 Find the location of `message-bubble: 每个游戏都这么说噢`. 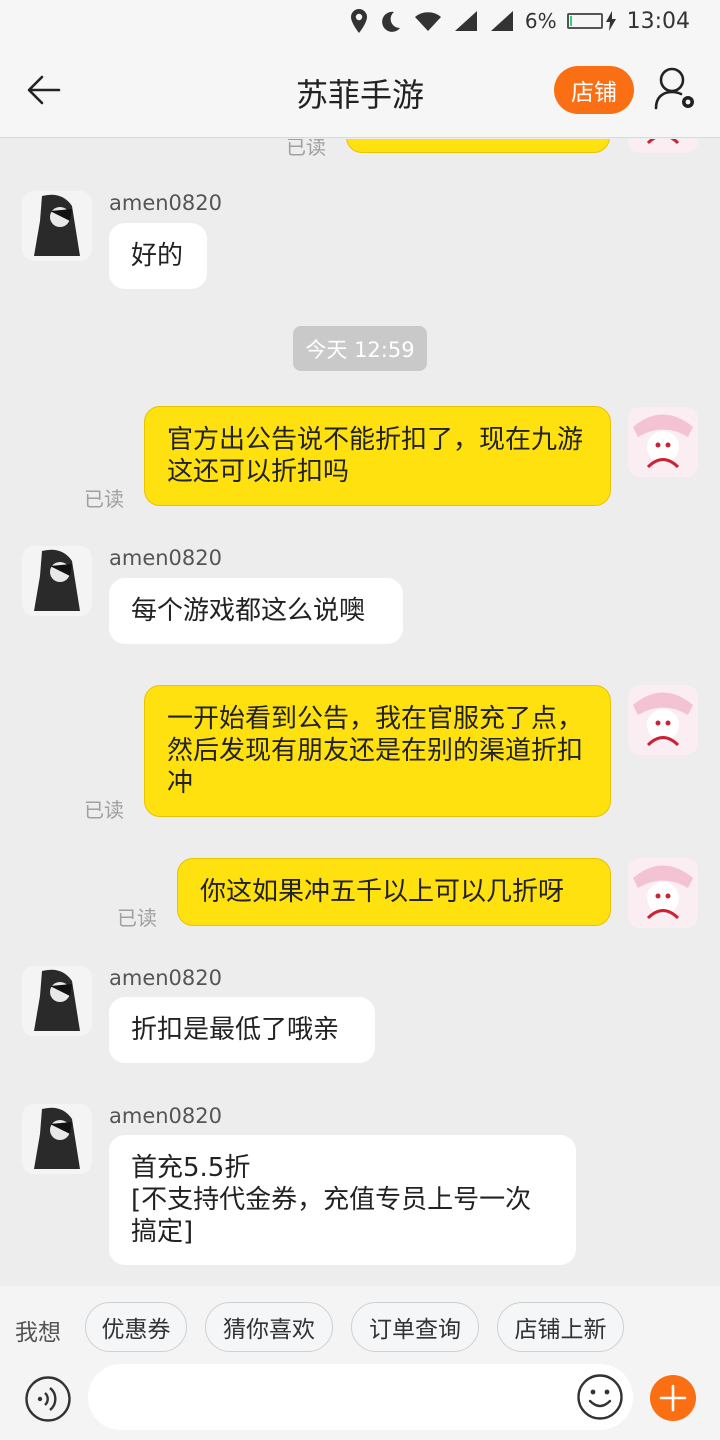

message-bubble: 每个游戏都这么说噢 is located at coordinates (256, 611).